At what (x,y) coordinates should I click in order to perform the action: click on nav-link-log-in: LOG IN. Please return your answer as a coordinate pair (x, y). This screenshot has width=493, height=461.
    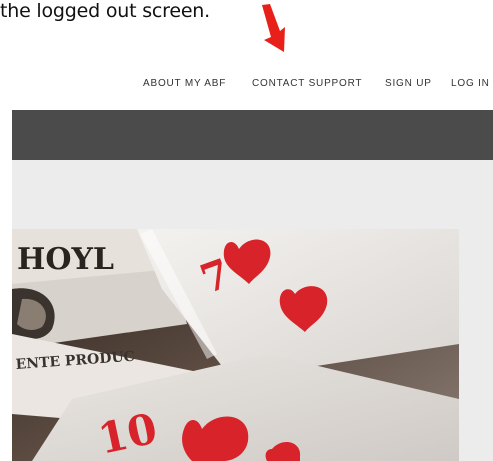
    Looking at the image, I should click on (470, 83).